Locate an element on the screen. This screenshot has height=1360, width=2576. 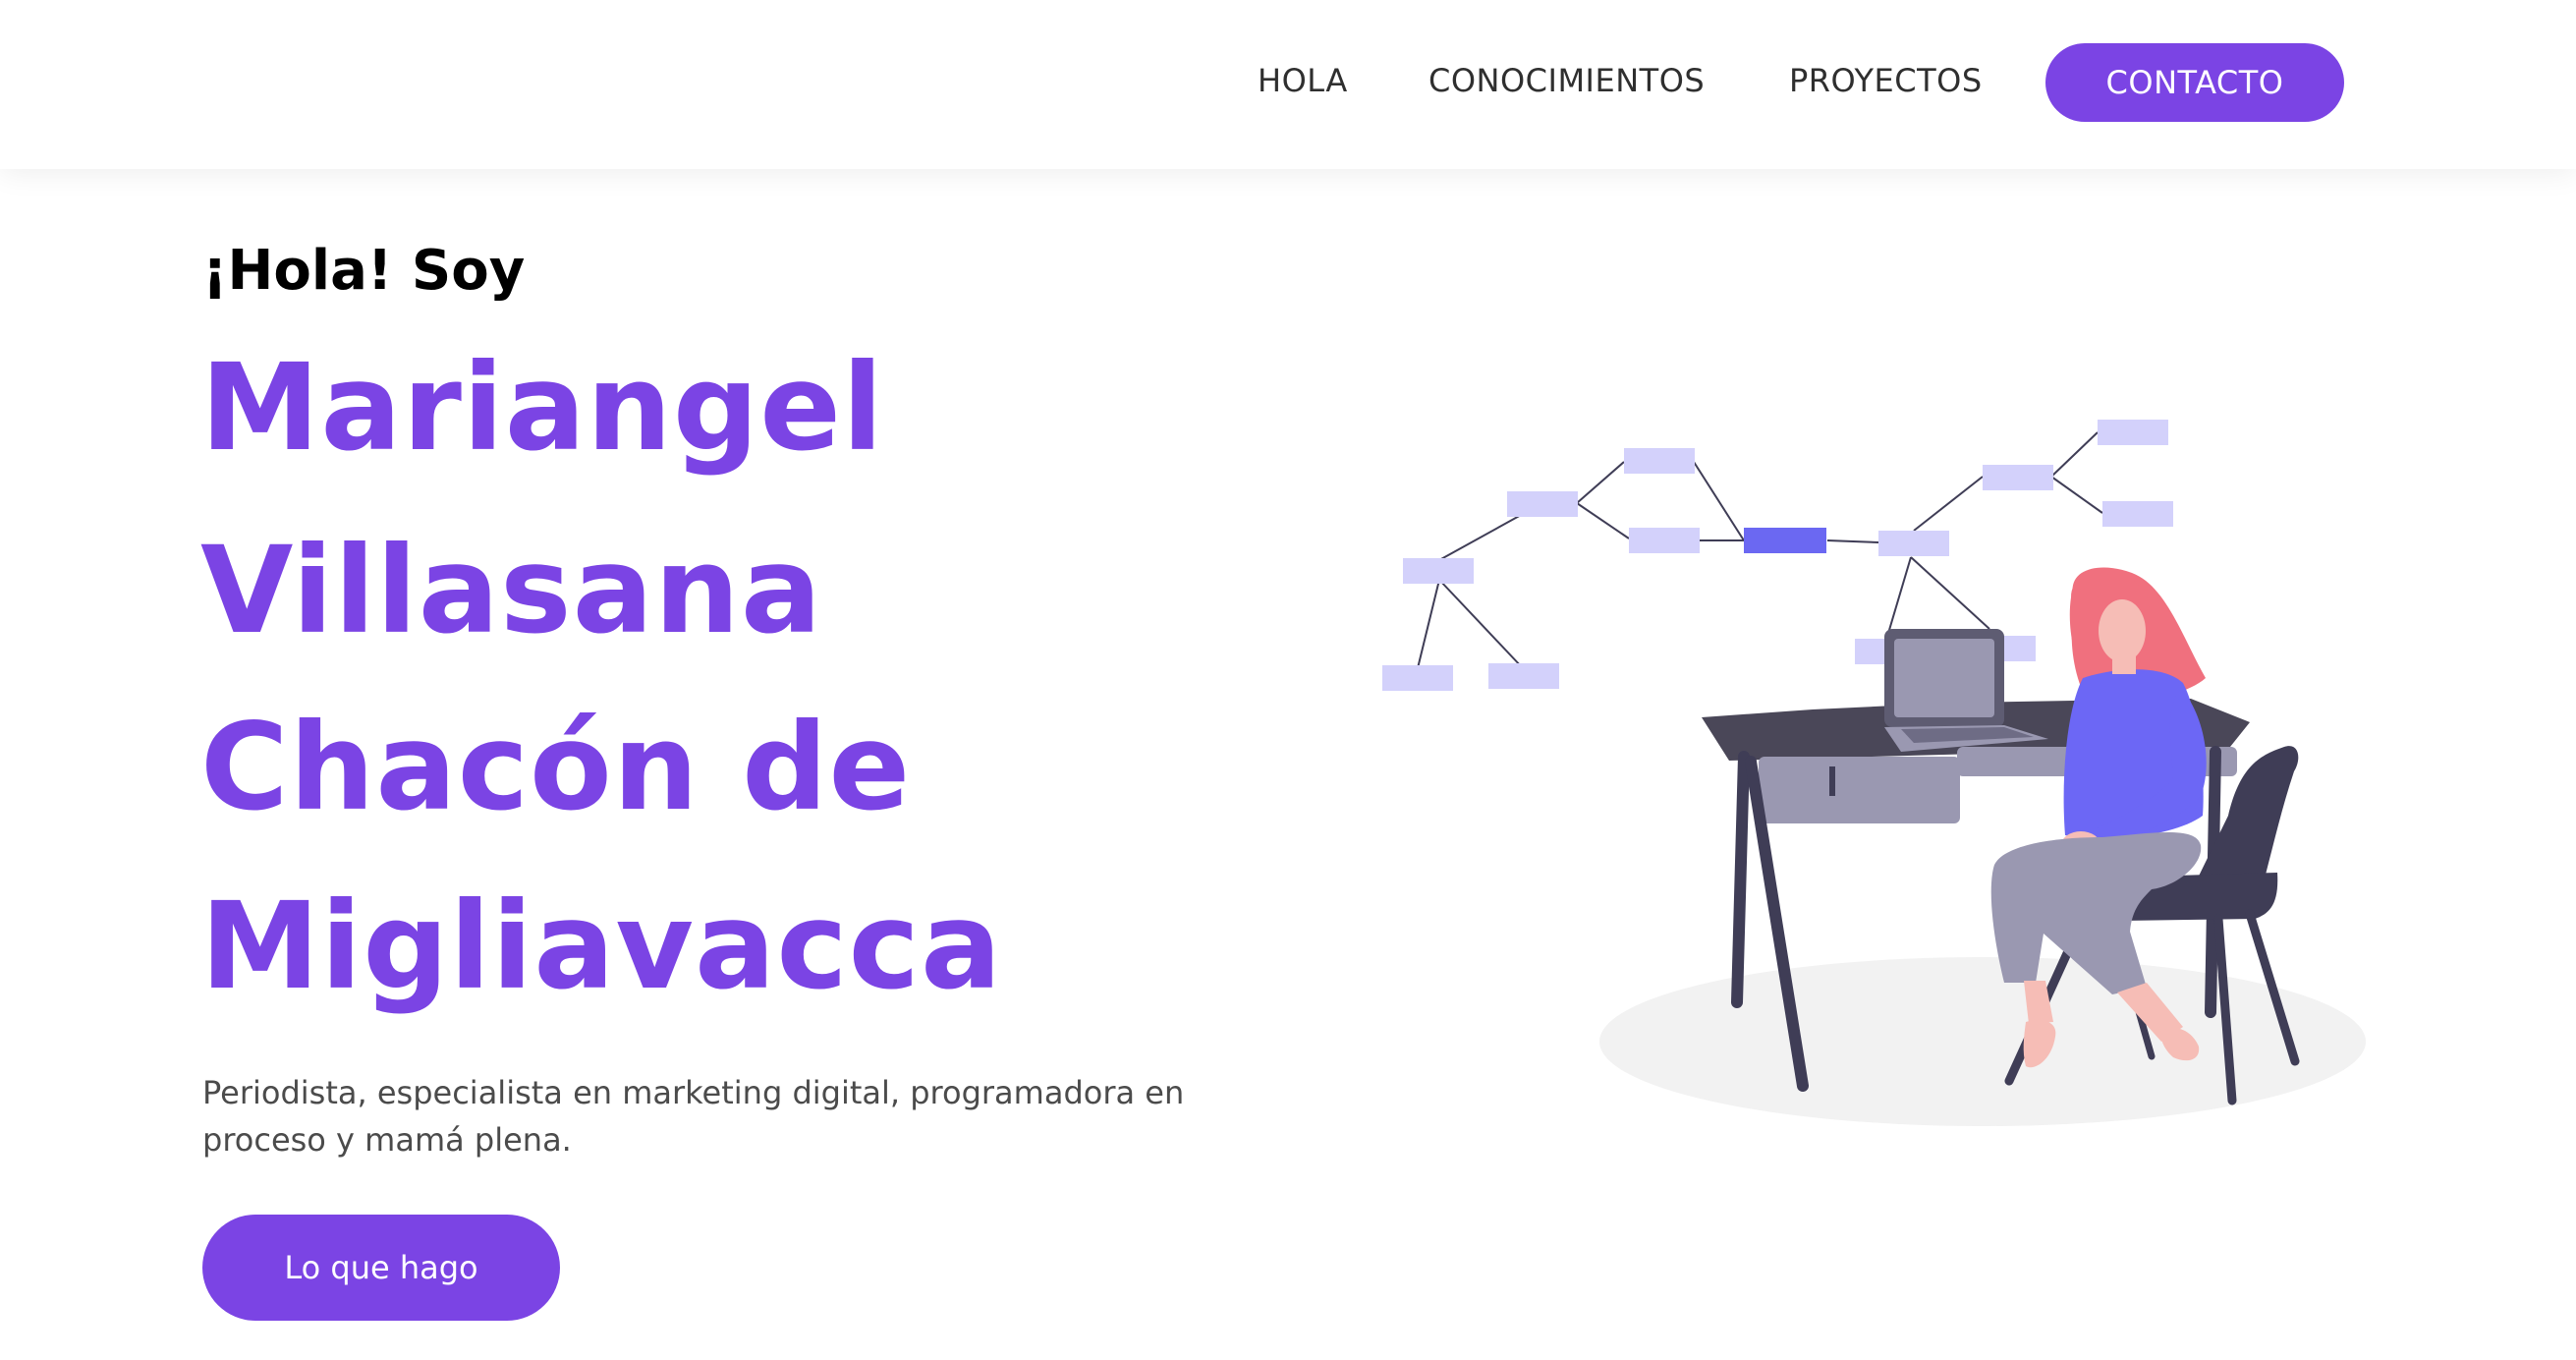
hero-name-line: Mariangel is located at coordinates (542, 408).